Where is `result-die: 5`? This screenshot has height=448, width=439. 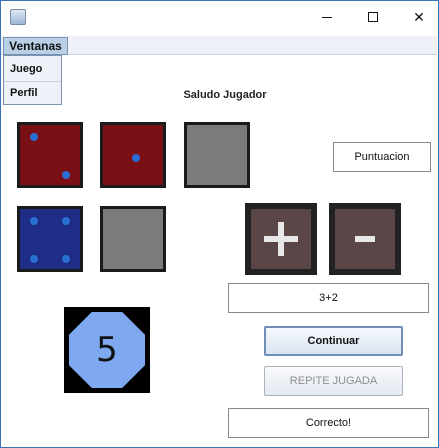
result-die: 5 is located at coordinates (107, 350).